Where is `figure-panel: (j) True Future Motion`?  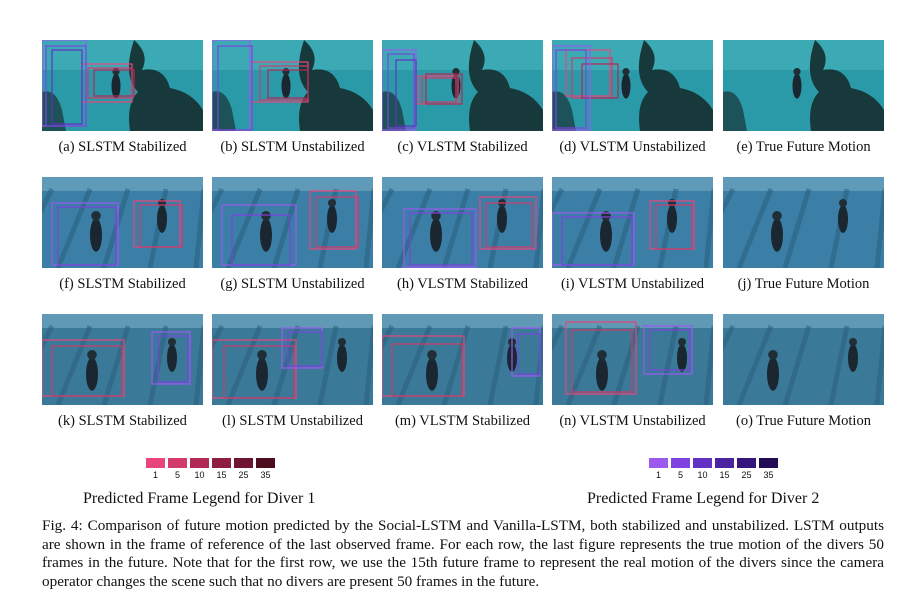 figure-panel: (j) True Future Motion is located at coordinates (803, 234).